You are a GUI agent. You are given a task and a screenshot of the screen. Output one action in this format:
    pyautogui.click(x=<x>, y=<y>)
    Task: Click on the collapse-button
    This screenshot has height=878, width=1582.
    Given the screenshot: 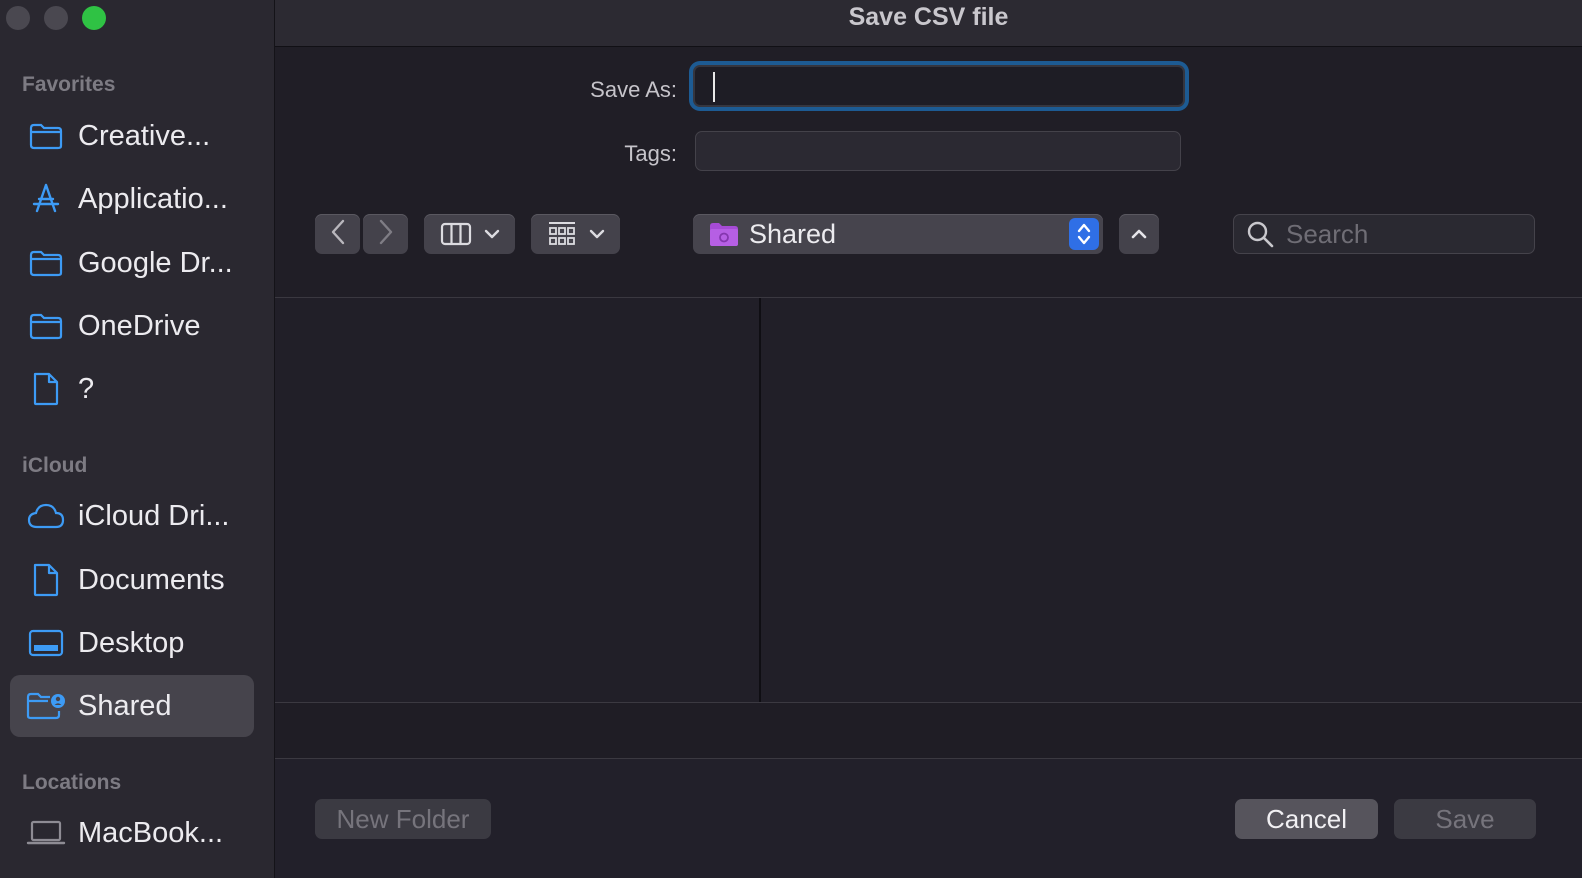 What is the action you would take?
    pyautogui.click(x=1139, y=234)
    